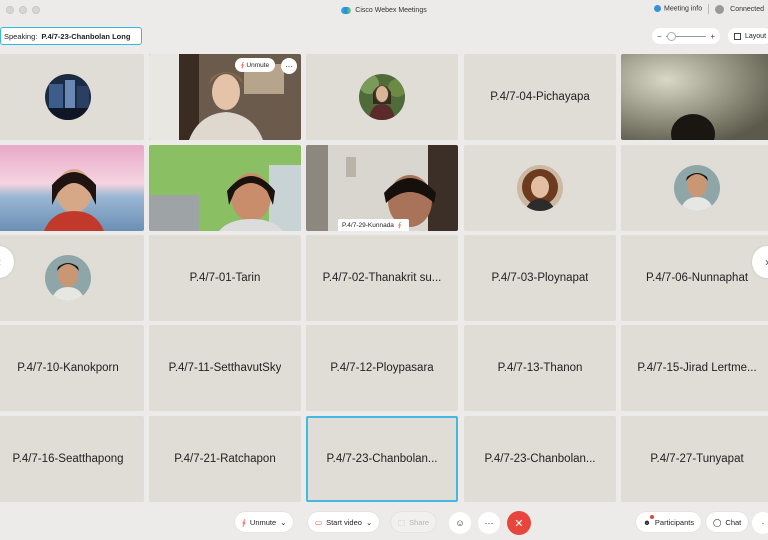 This screenshot has height=540, width=768. I want to click on participant-tile: P.4/7-11-SetthavutSky, so click(225, 368).